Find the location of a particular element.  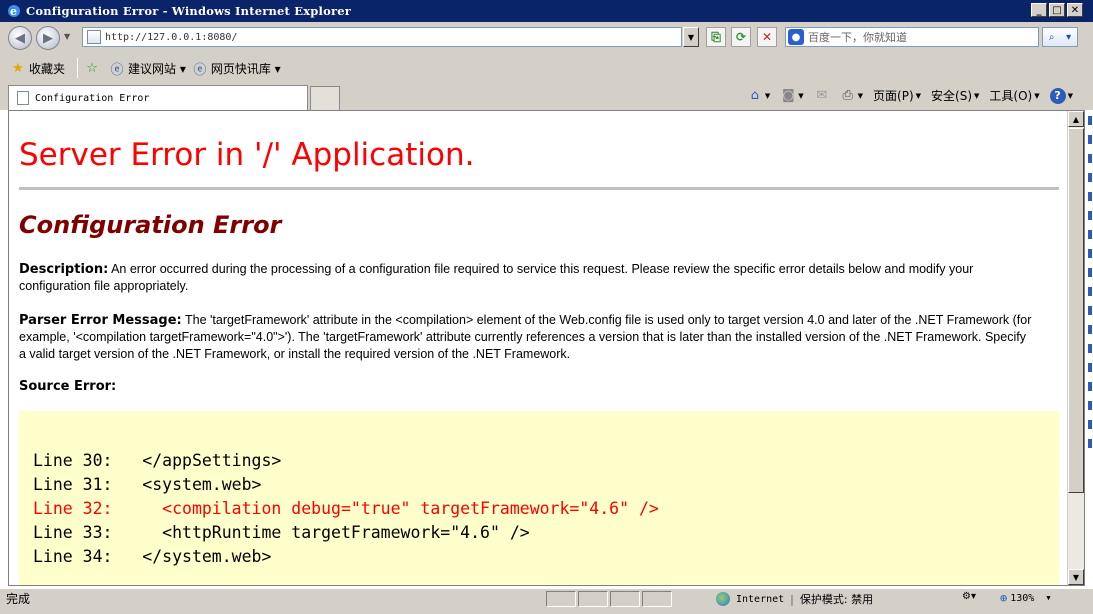

web-slice-gallery-label: 网页快讯库 ▾ is located at coordinates (245, 68).